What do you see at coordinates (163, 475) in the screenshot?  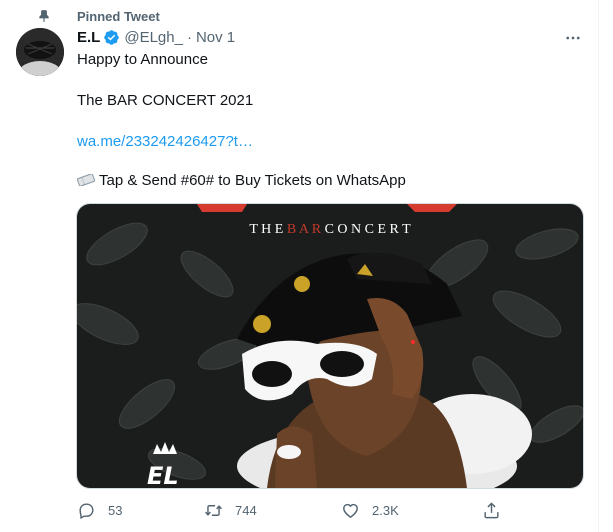 I see `svg-text: EL` at bounding box center [163, 475].